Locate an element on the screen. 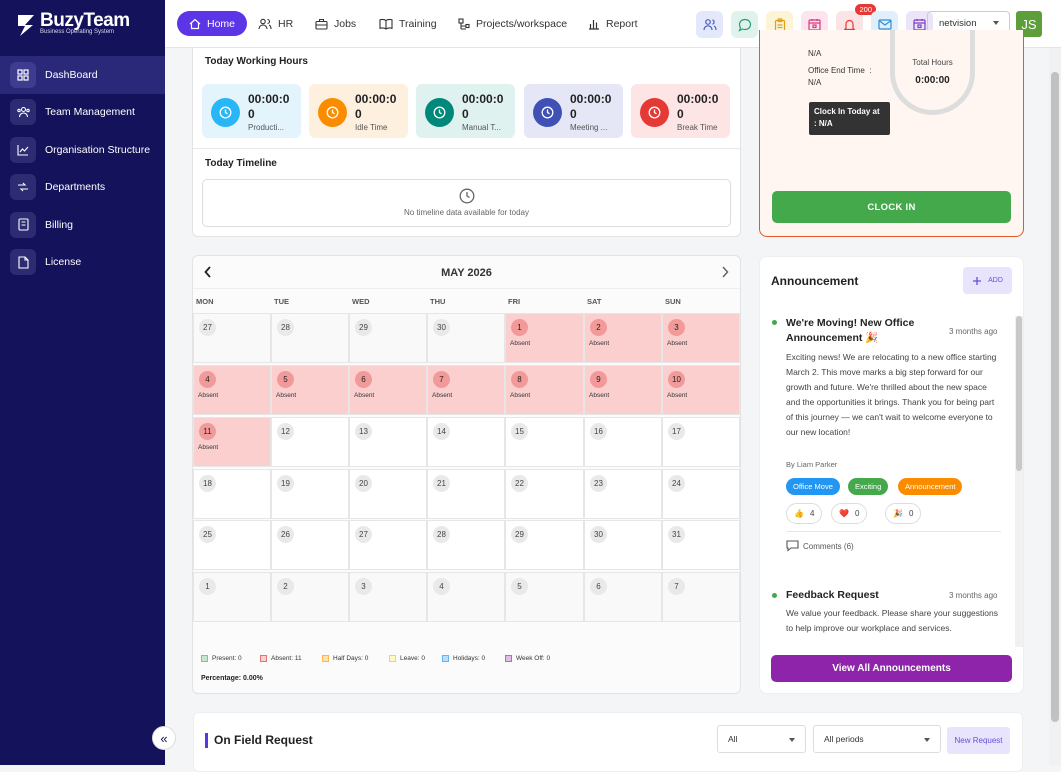 The width and height of the screenshot is (1061, 772). announcement-item-title: We're Moving! New Office Announcement 🎉 is located at coordinates (861, 331).